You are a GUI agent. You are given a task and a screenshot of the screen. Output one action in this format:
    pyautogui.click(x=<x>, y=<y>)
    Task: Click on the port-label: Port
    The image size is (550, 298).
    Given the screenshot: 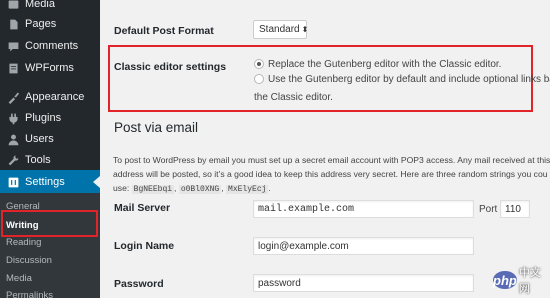 What is the action you would take?
    pyautogui.click(x=488, y=209)
    